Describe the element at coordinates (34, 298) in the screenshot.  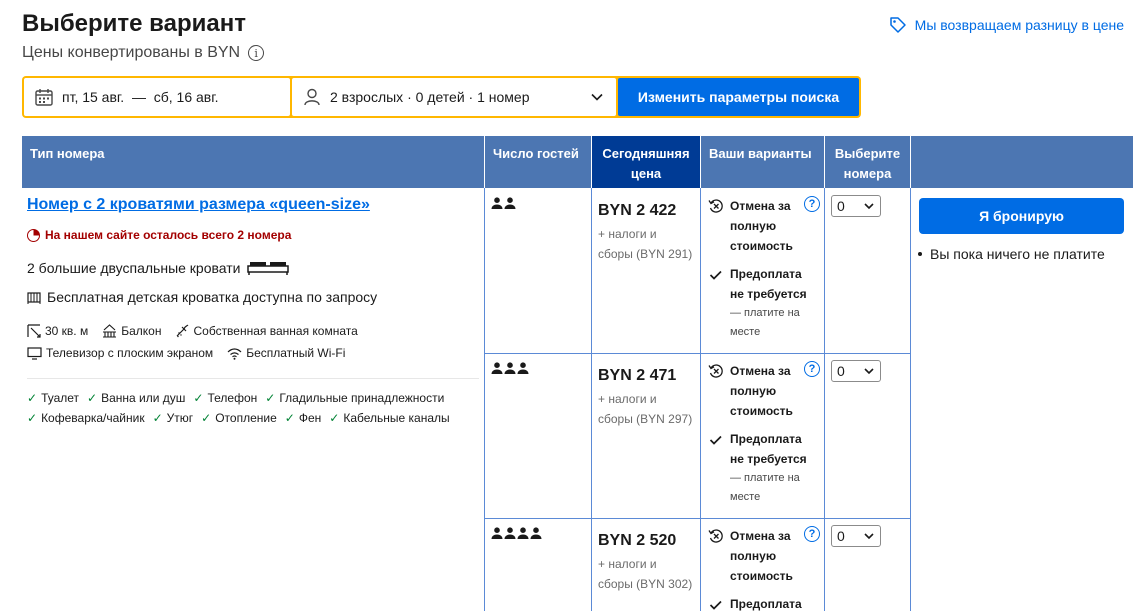
I see `crib-icon` at that location.